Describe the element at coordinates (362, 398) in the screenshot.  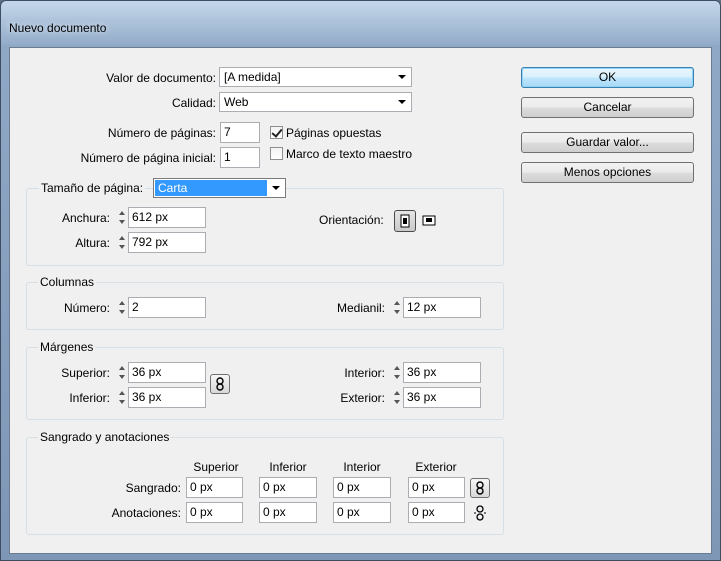
I see `margin-outside-label: Exterior:` at that location.